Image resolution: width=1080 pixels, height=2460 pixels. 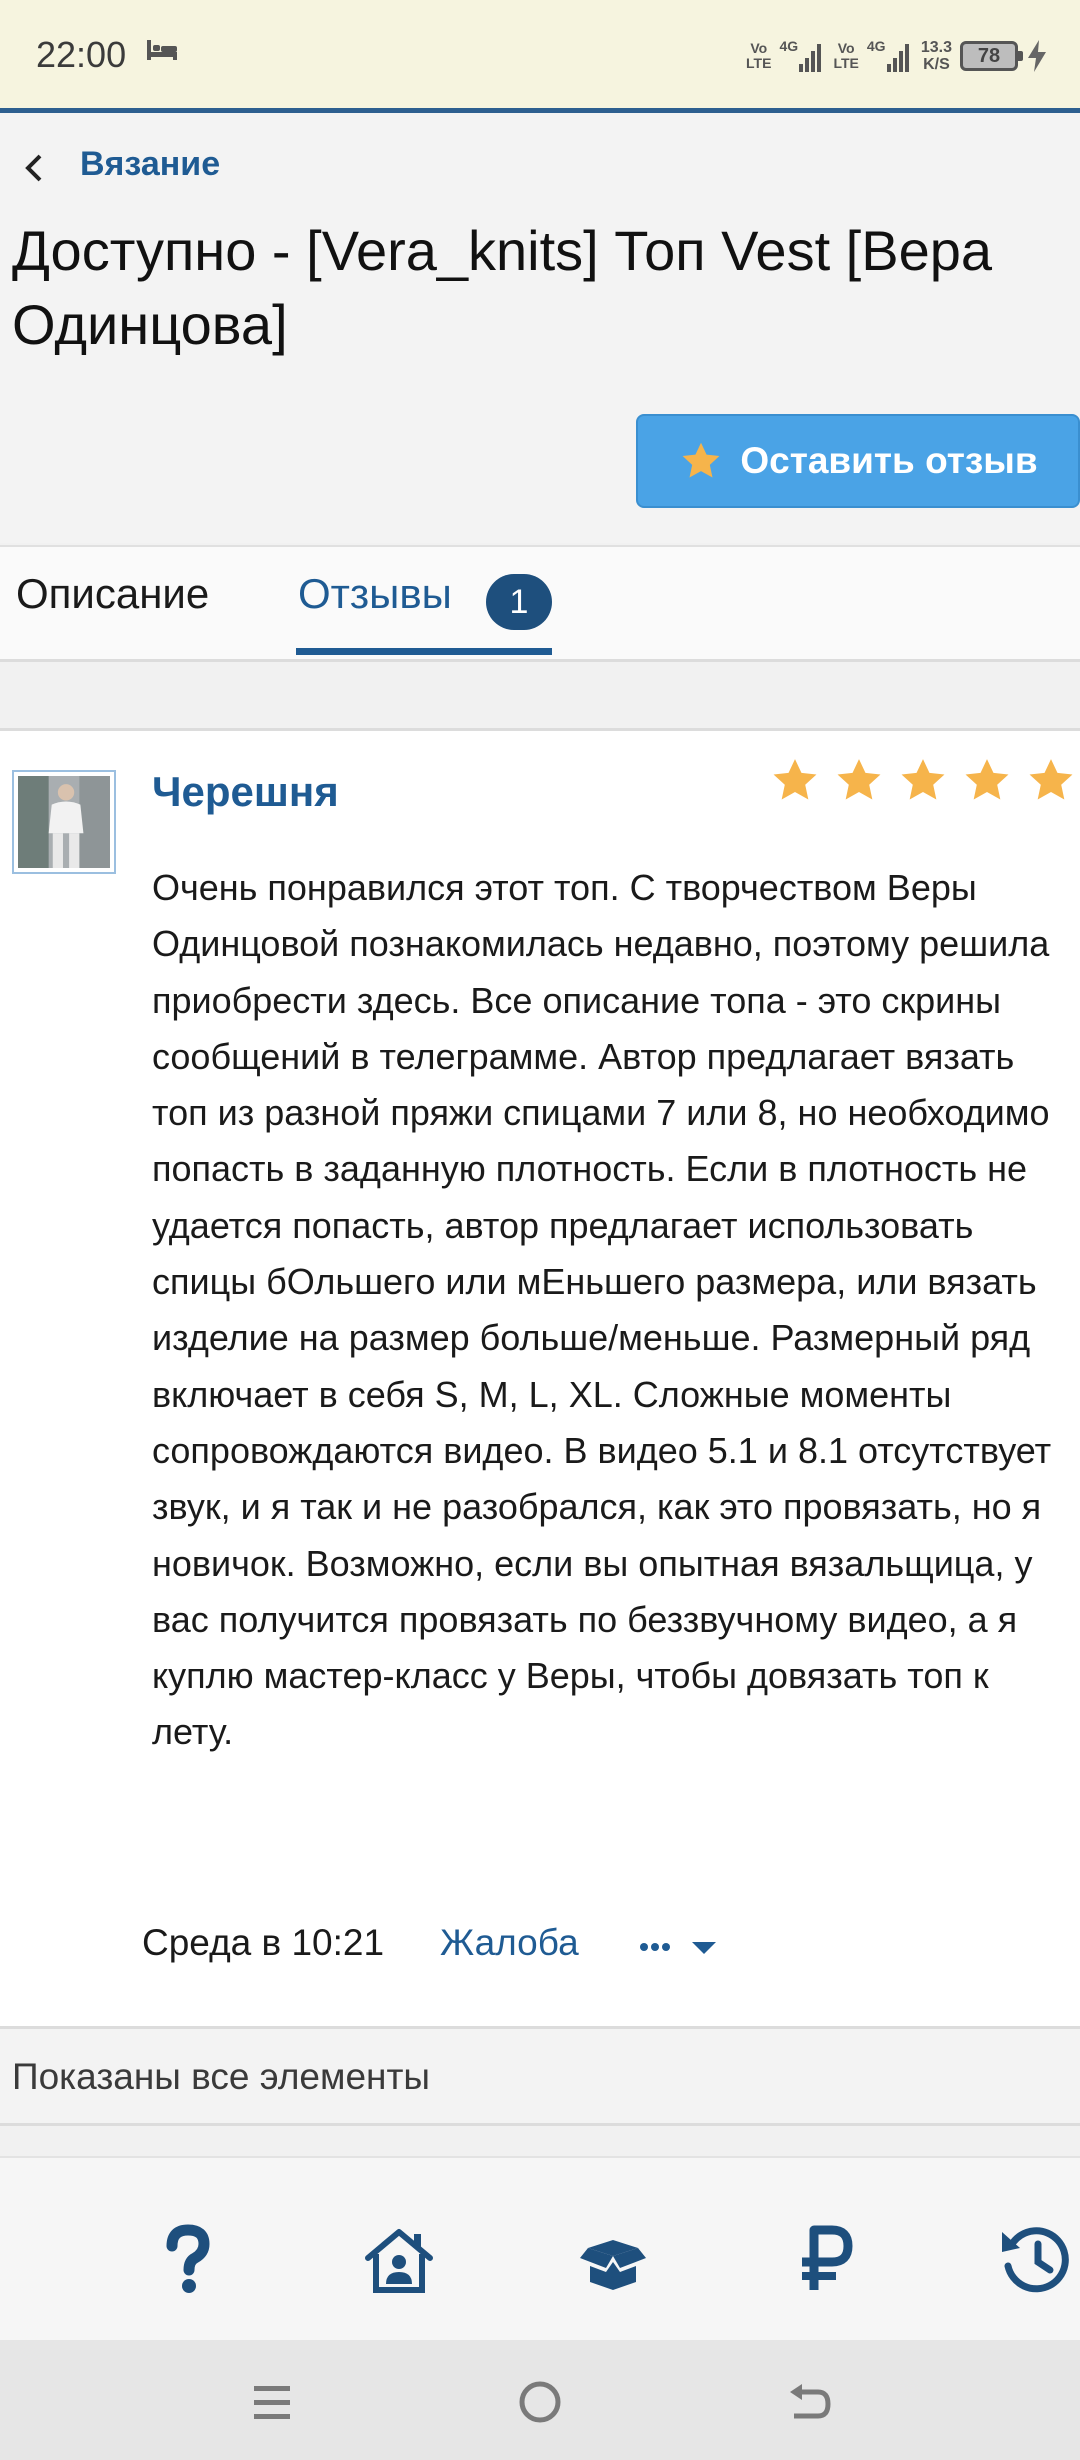 I want to click on charging-icon, so click(x=1037, y=56).